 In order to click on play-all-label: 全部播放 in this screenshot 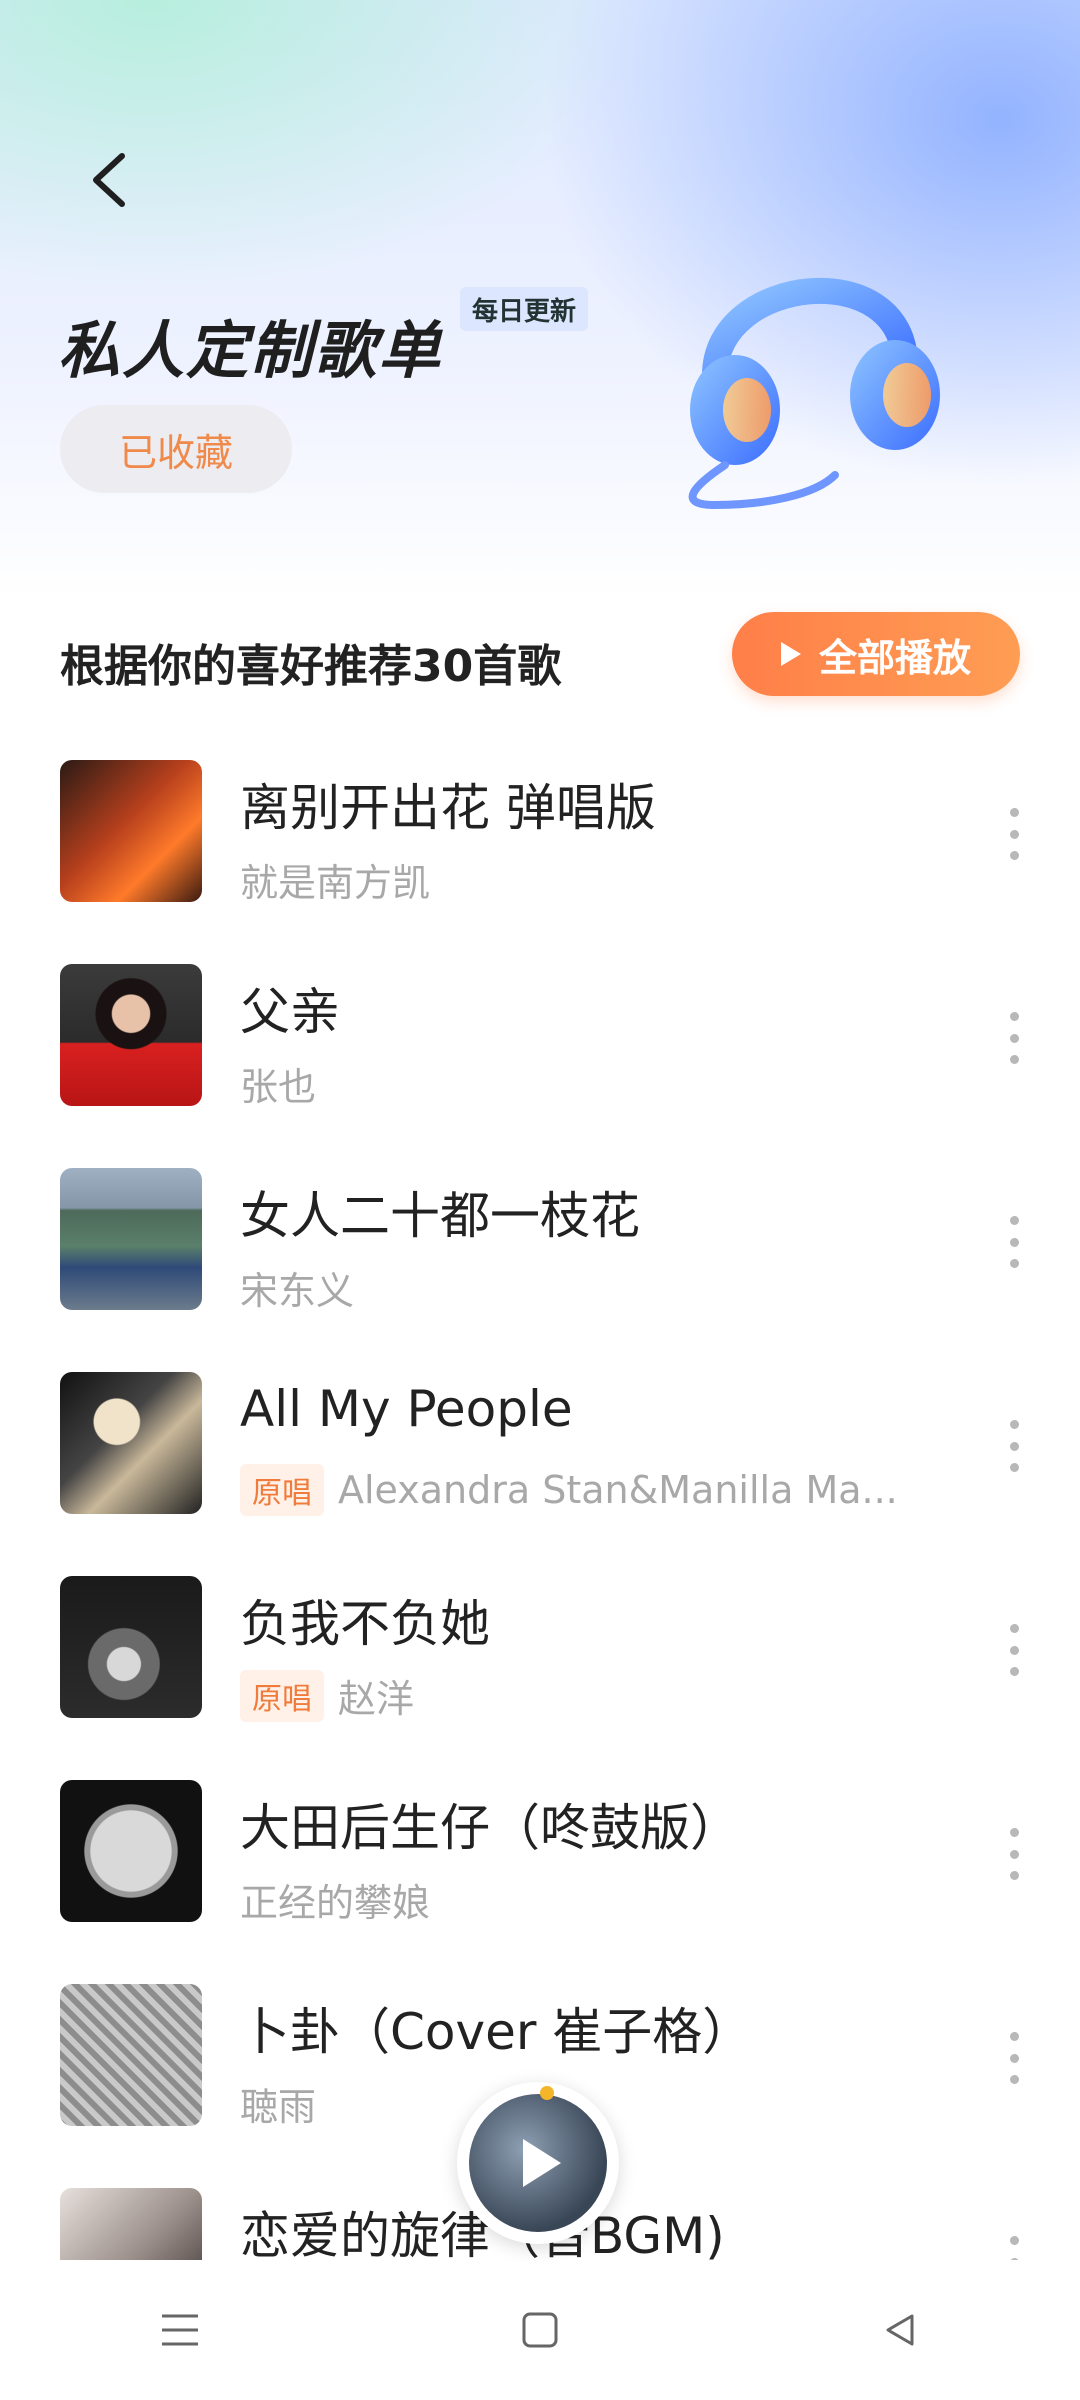, I will do `click(894, 657)`.